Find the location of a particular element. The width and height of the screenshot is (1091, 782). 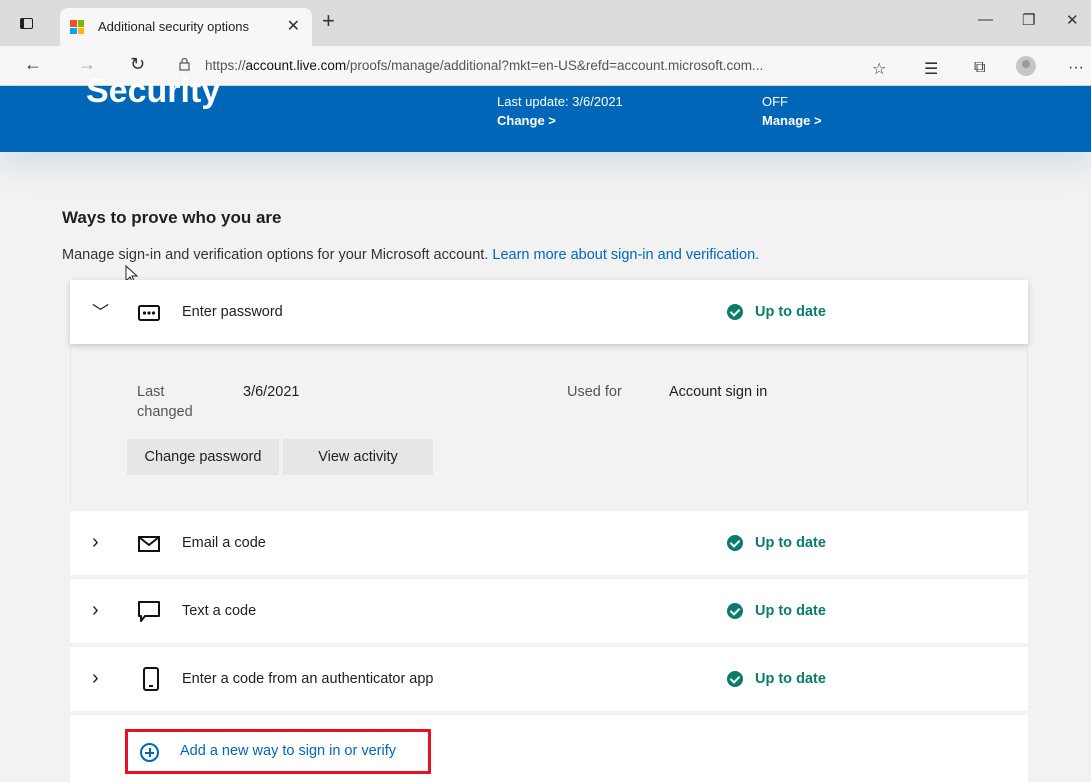

back-icon: ← is located at coordinates (33, 64).